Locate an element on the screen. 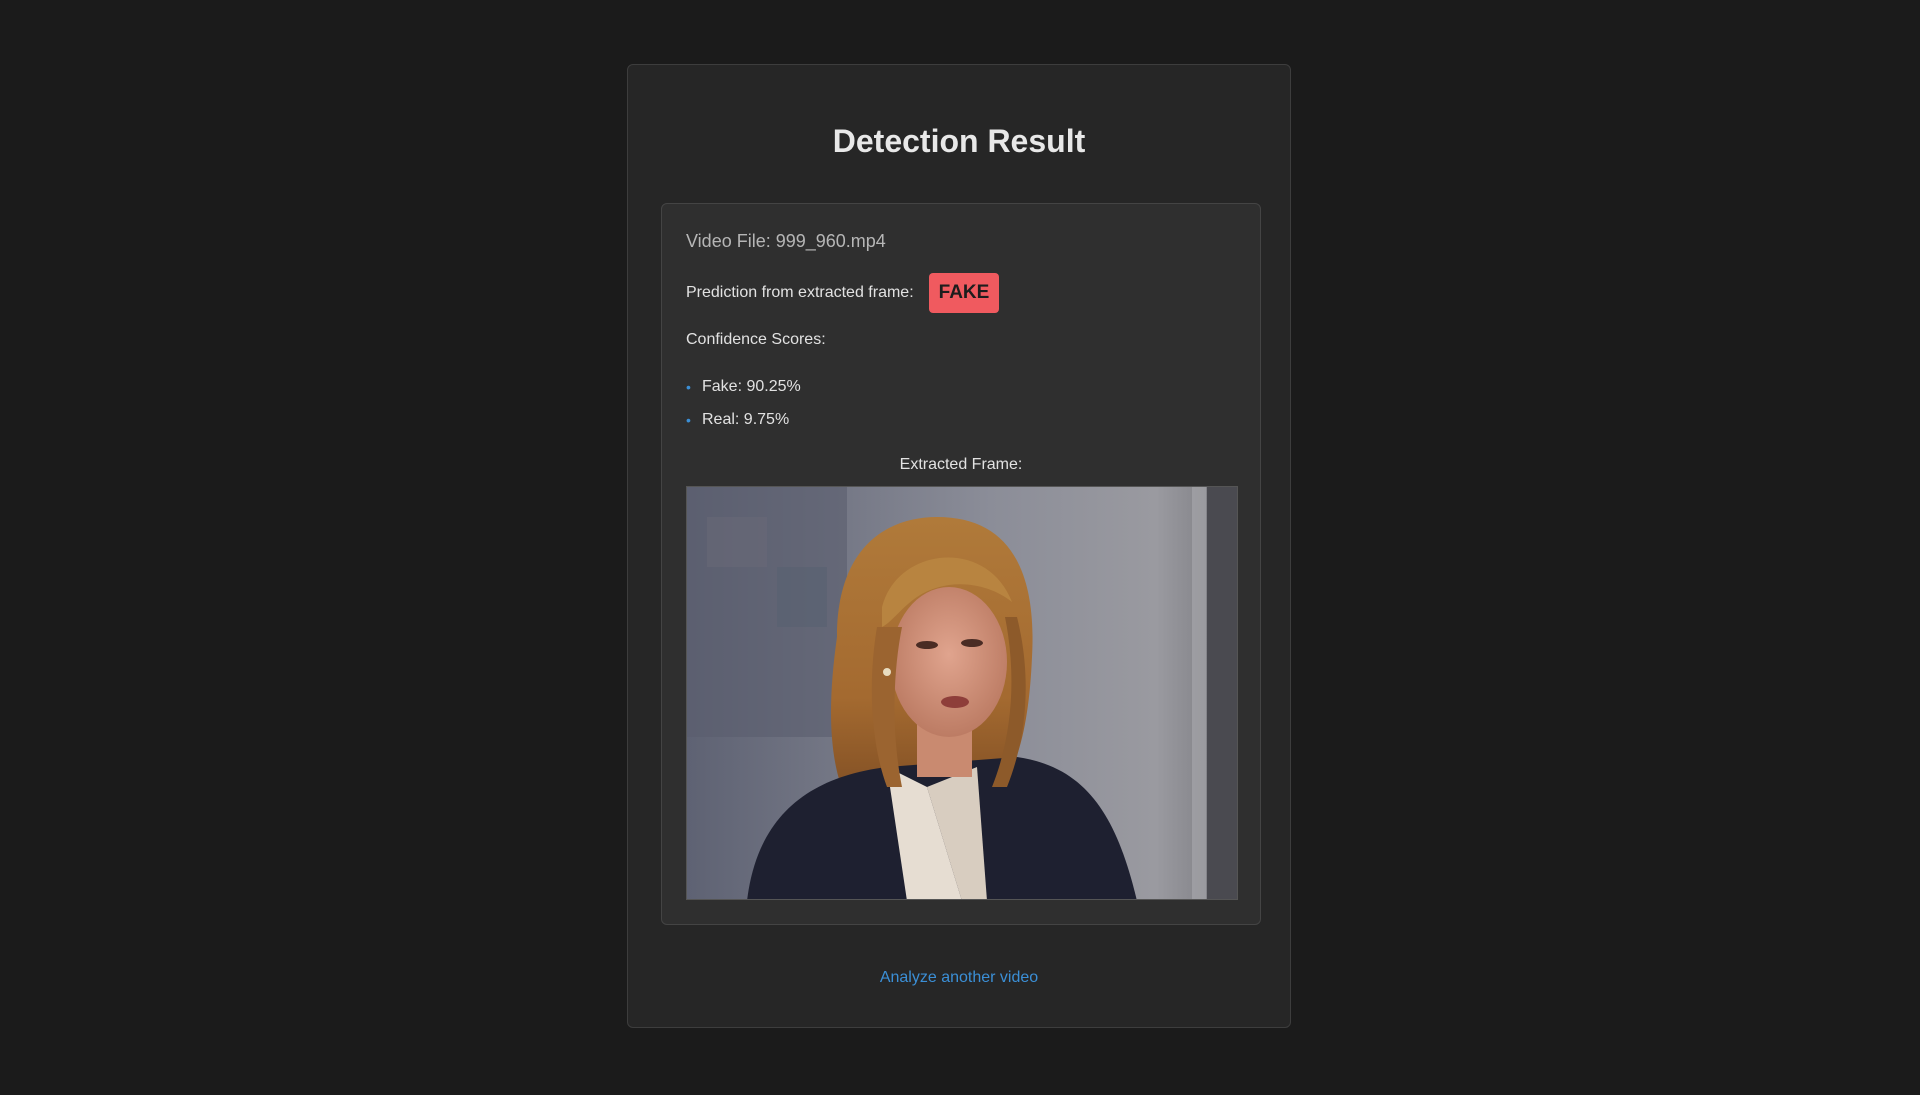  page-title: Detection Result is located at coordinates (959, 141).